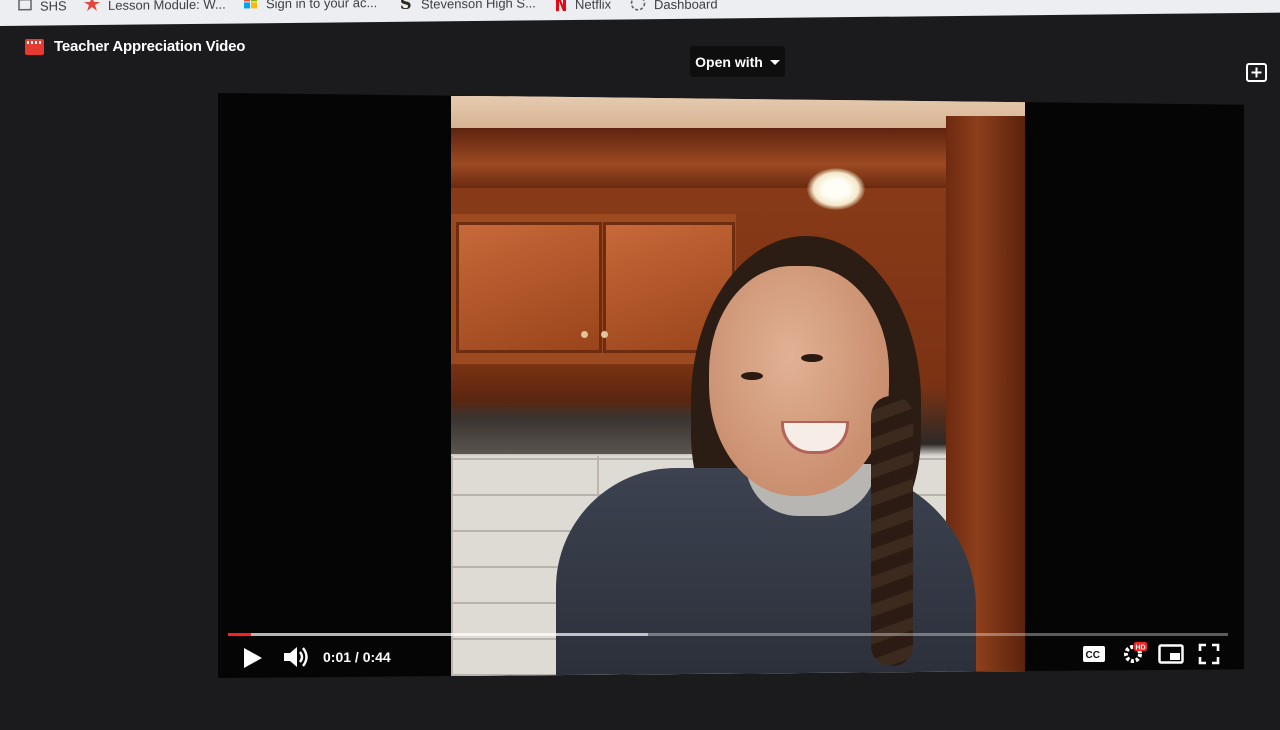 Image resolution: width=1280 pixels, height=730 pixels. I want to click on bookmark-label: SHS, so click(53, 7).